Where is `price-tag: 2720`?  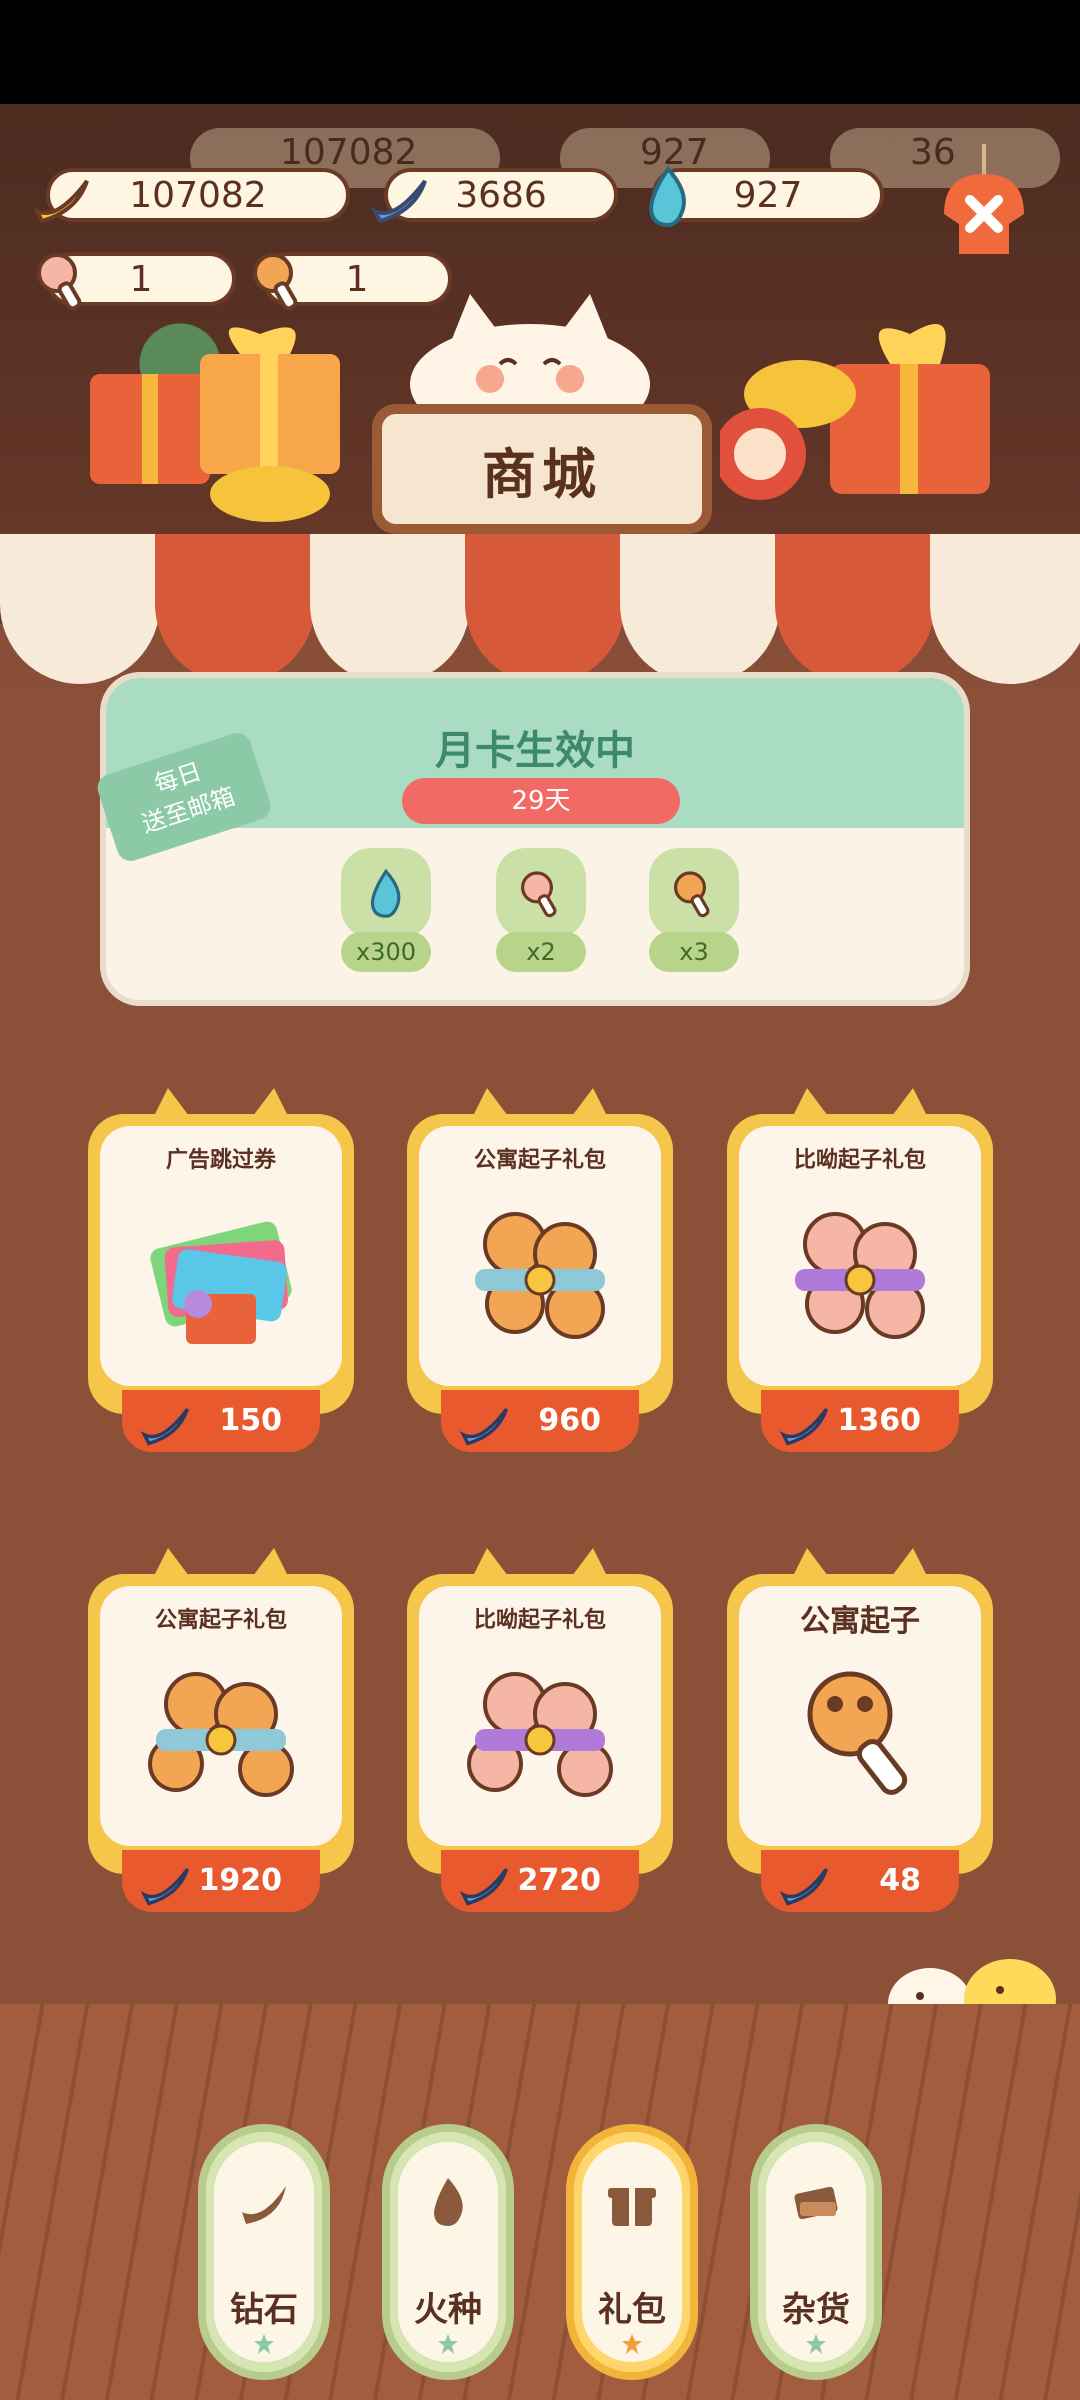
price-tag: 2720 is located at coordinates (540, 1881).